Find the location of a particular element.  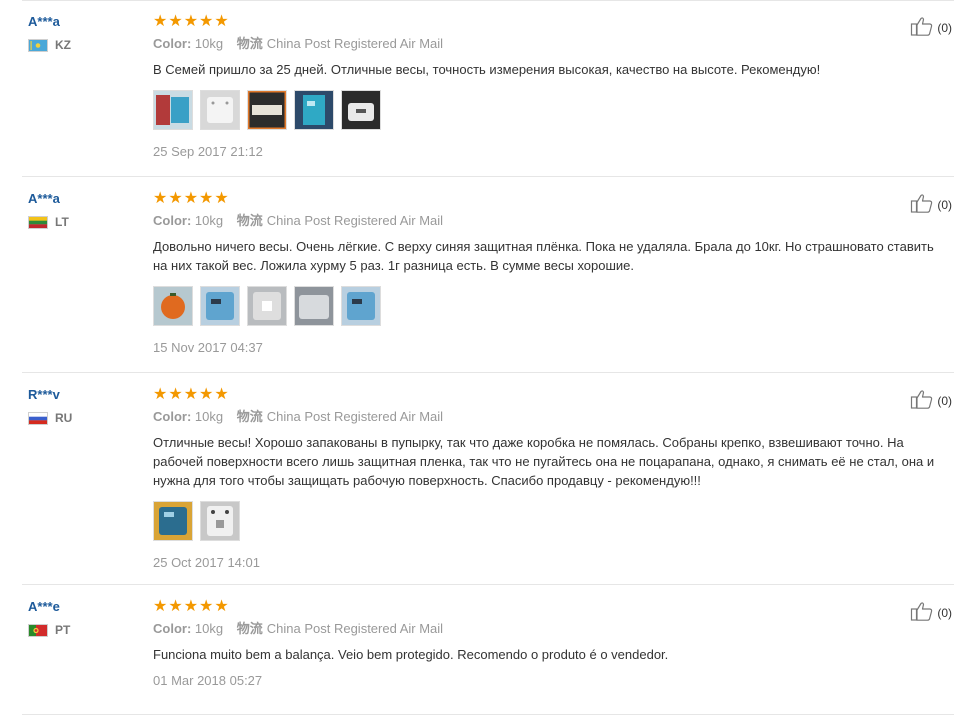

reviewer-country: LT is located at coordinates (83, 222).